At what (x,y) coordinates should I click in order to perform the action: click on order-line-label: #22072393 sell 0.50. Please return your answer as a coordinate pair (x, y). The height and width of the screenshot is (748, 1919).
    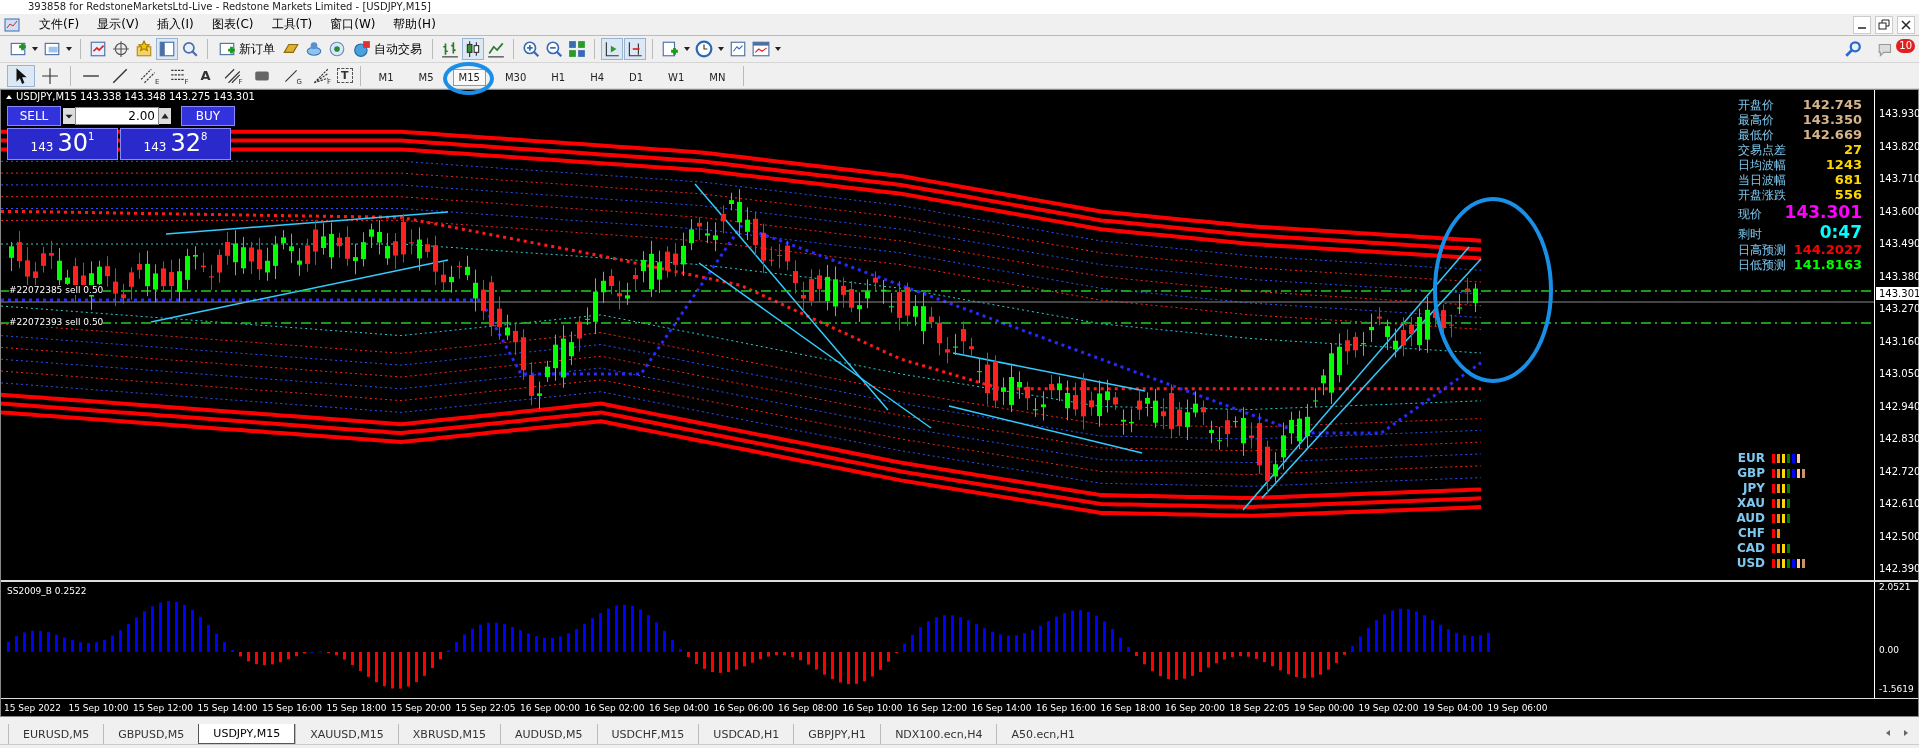
    Looking at the image, I should click on (56, 322).